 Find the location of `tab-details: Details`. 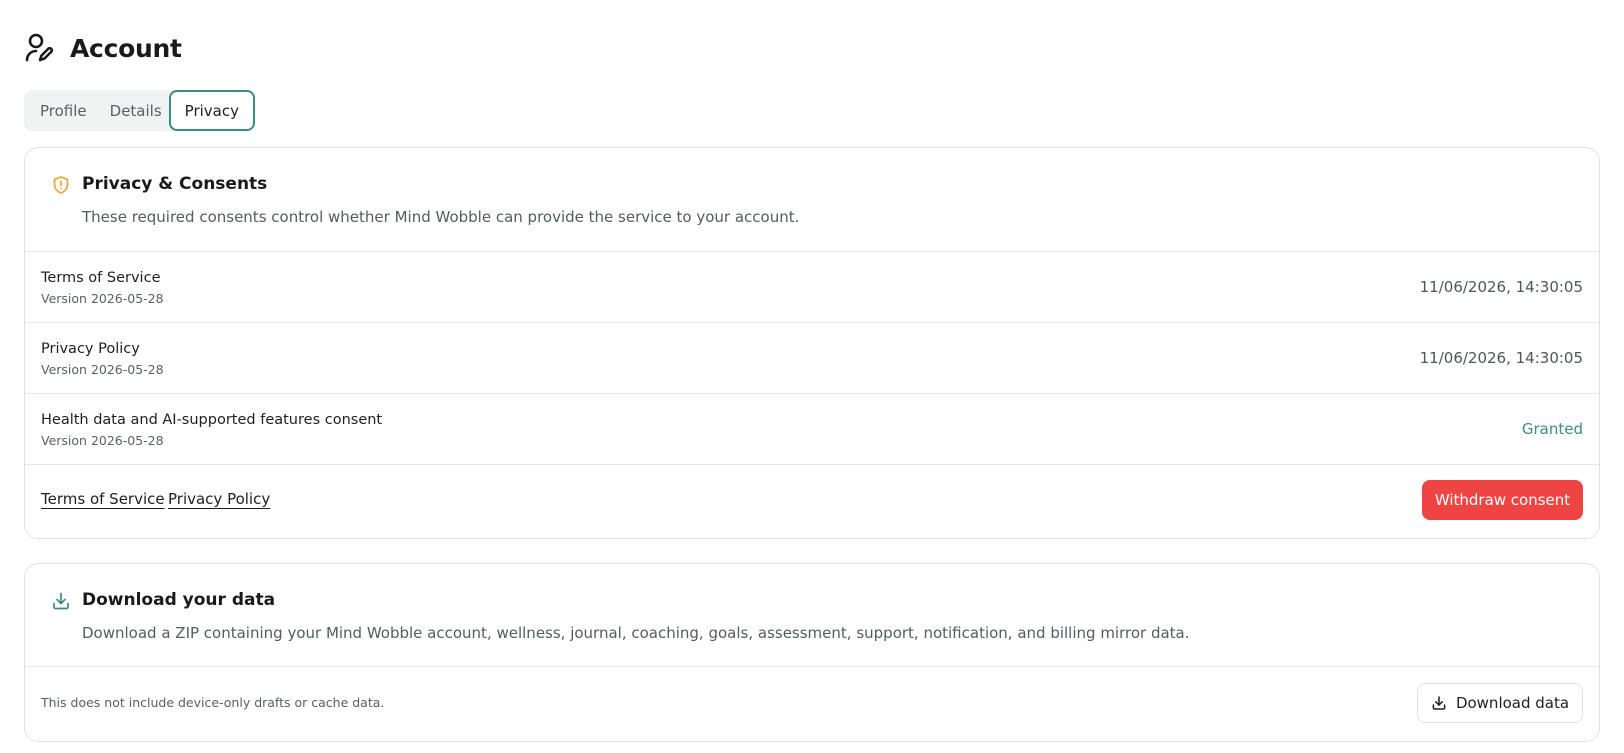

tab-details: Details is located at coordinates (134, 110).